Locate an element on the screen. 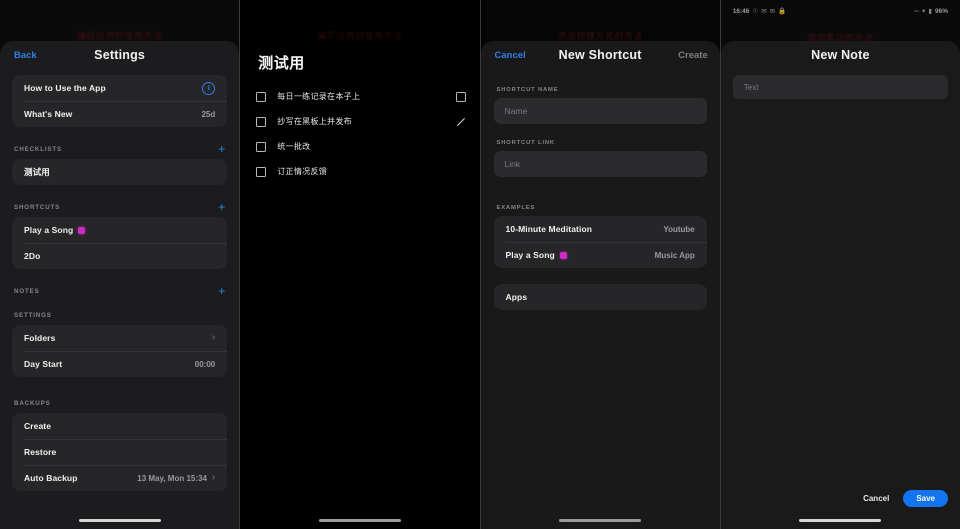 This screenshot has width=960, height=529. row-whats-new: What's New 25d is located at coordinates (120, 114).